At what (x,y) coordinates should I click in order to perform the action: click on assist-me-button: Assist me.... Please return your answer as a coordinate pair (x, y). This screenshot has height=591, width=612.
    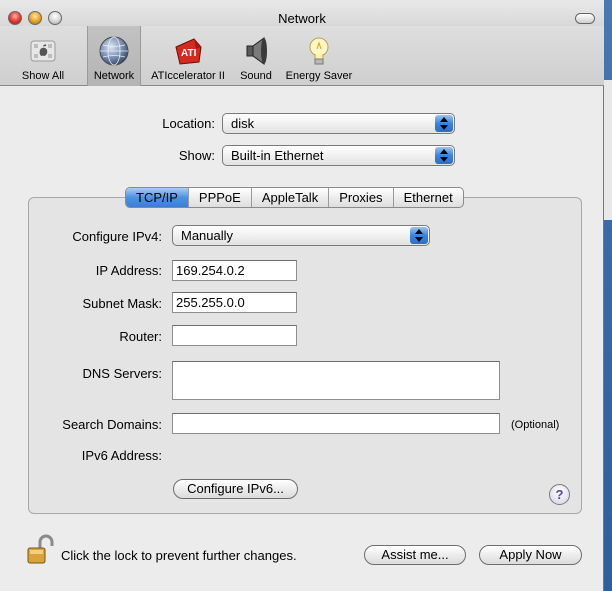
    Looking at the image, I should click on (415, 555).